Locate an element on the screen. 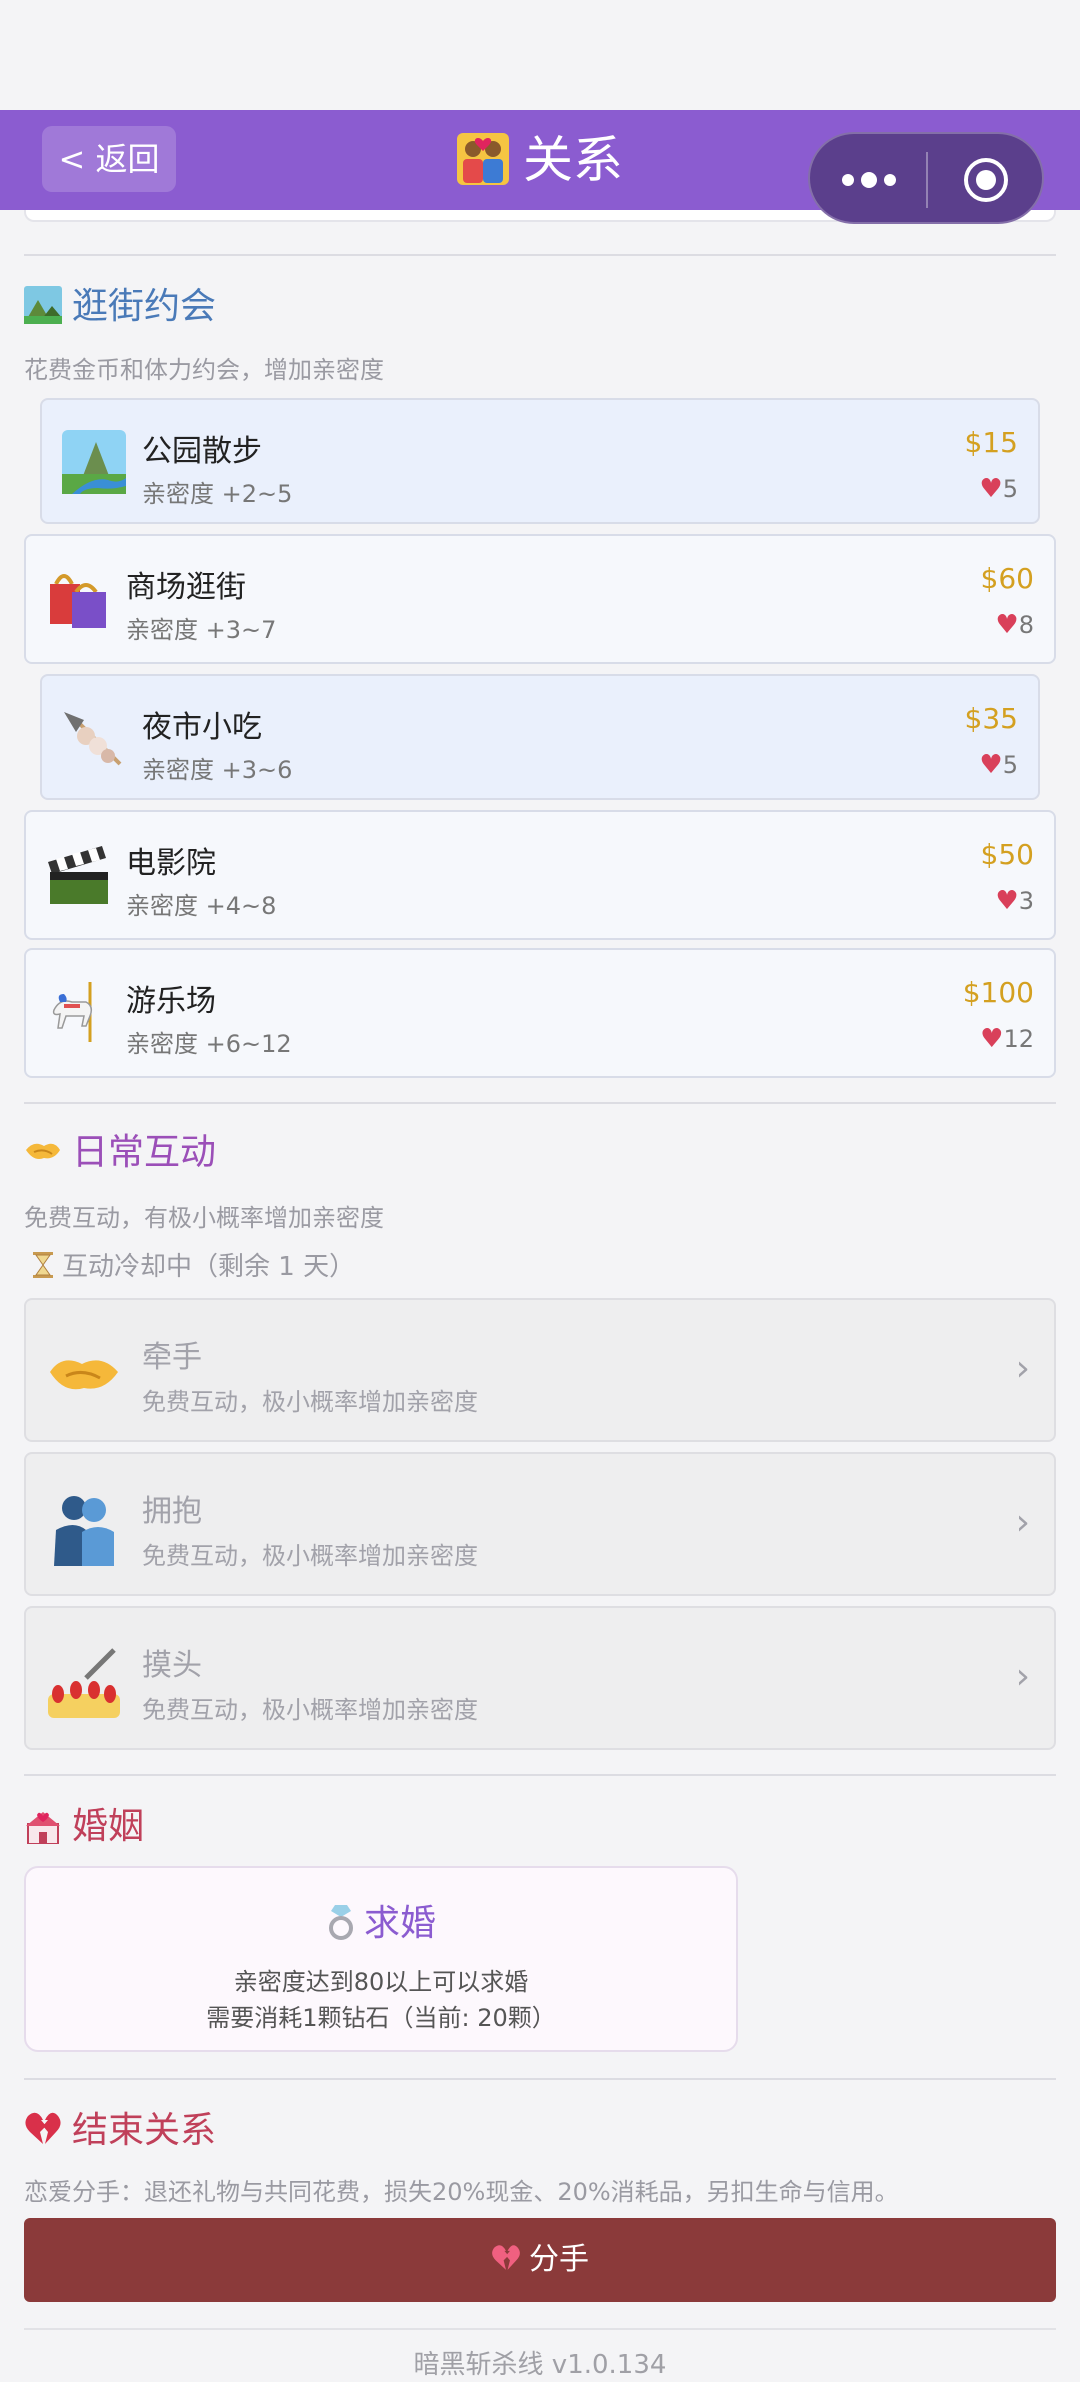 The image size is (1080, 2382). daily-hint: 免费互动，有极小概率增加亲密度 is located at coordinates (204, 1218).